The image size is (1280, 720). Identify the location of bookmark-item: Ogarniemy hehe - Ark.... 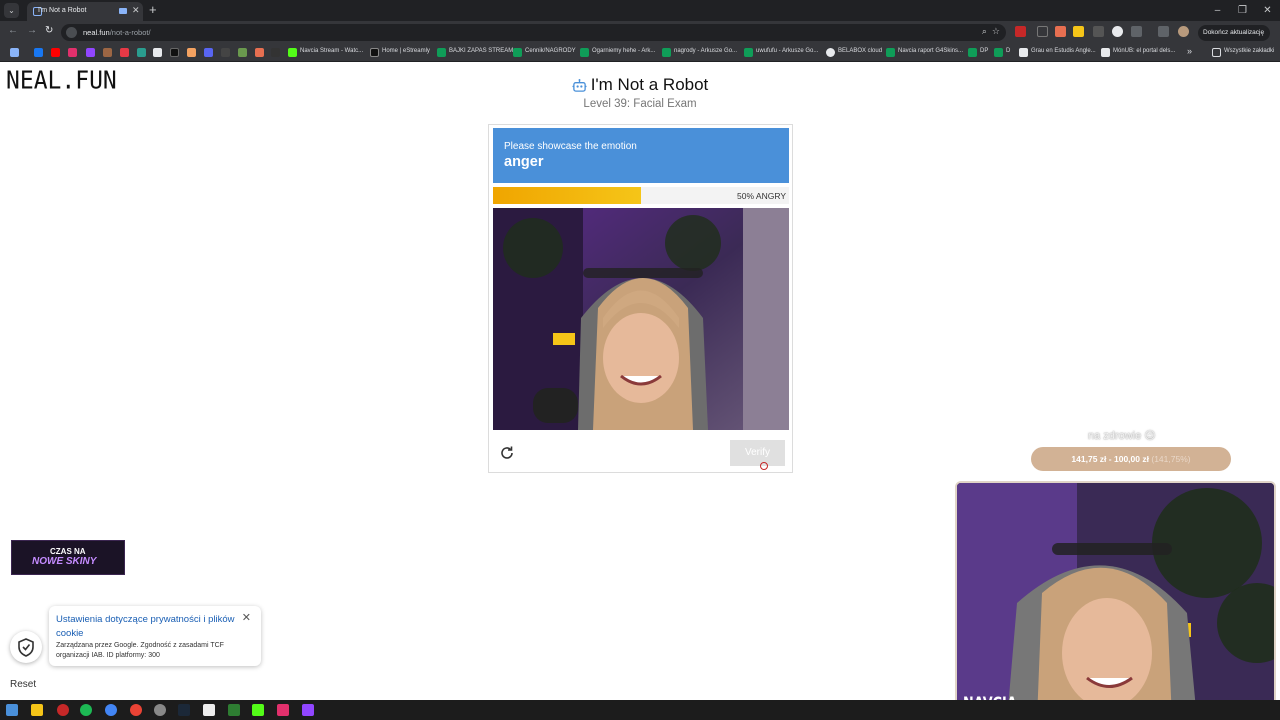
(623, 51).